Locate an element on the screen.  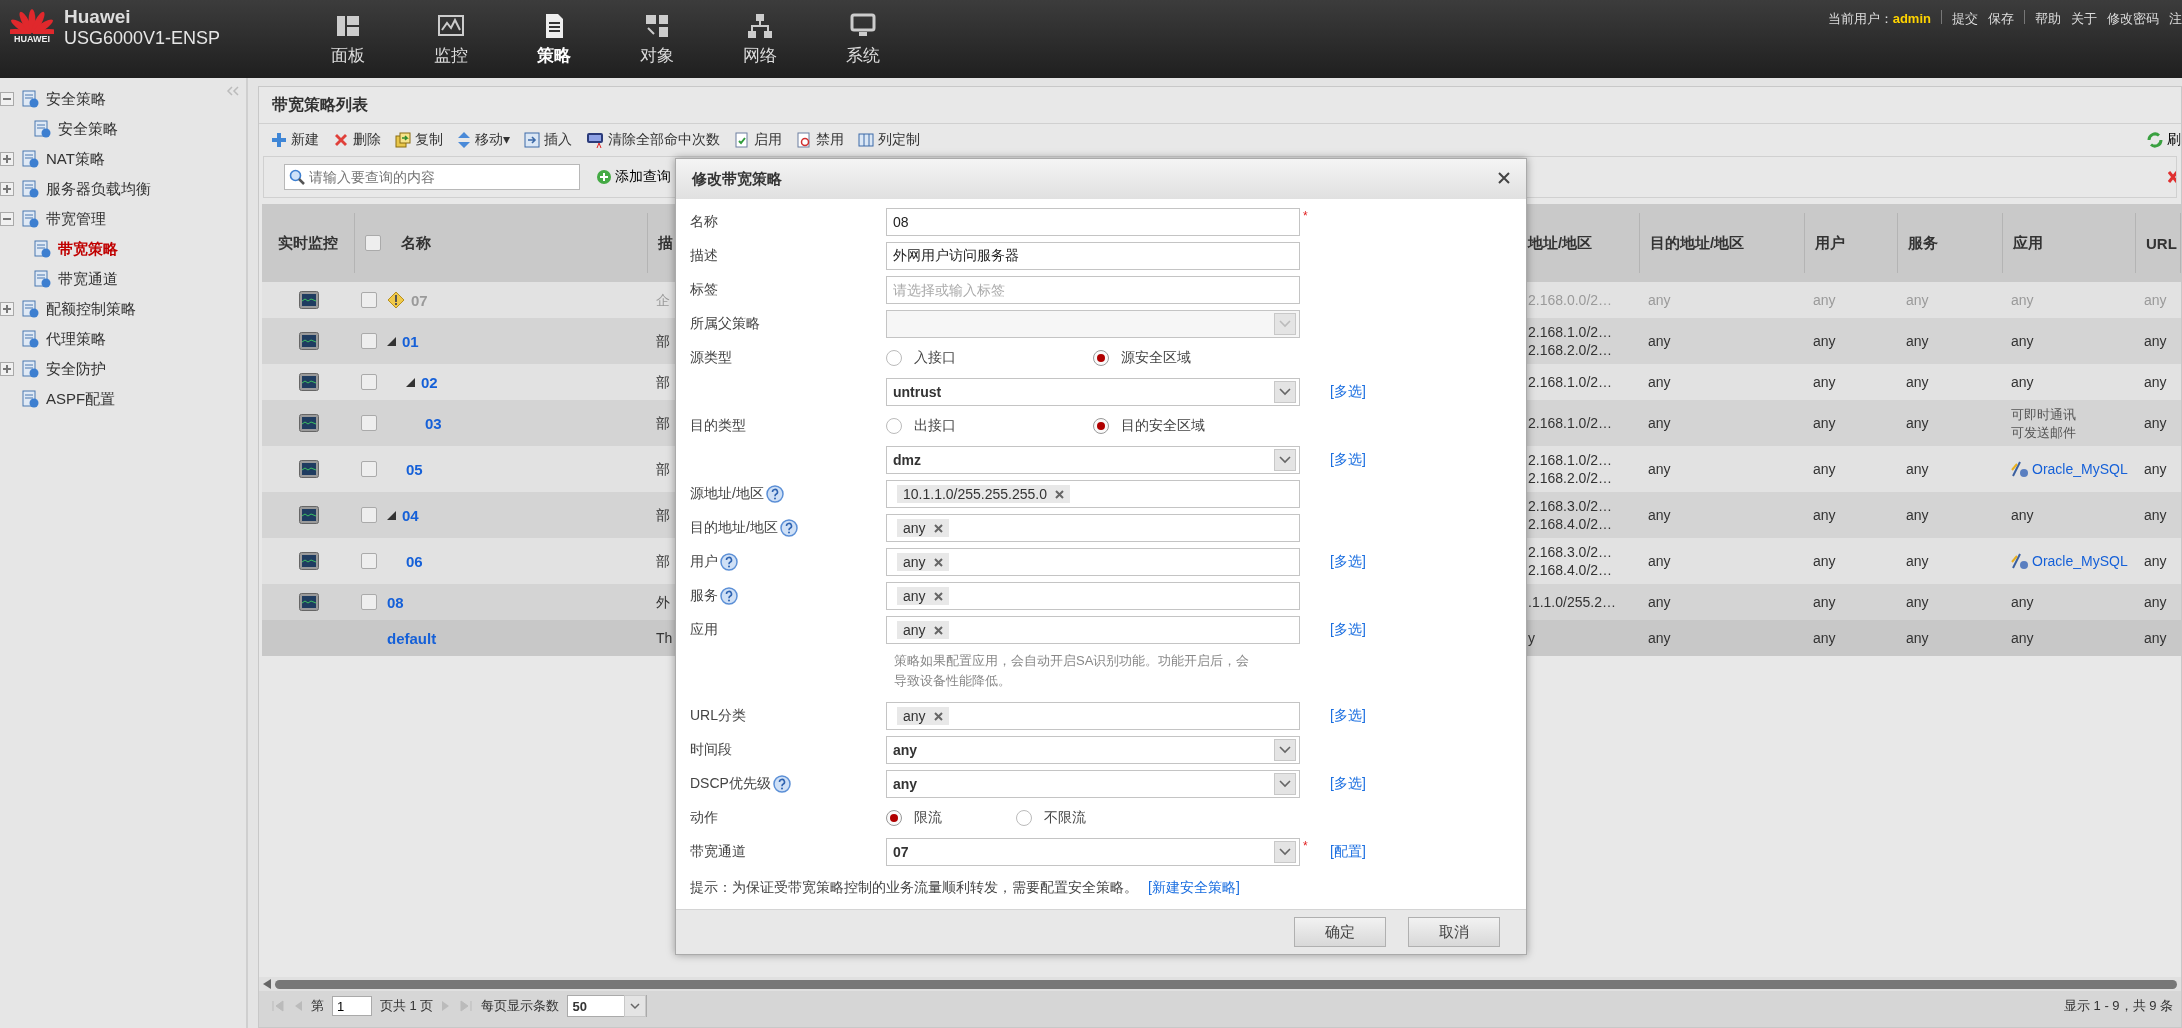
dropdown-field: untrust is located at coordinates (1093, 392).